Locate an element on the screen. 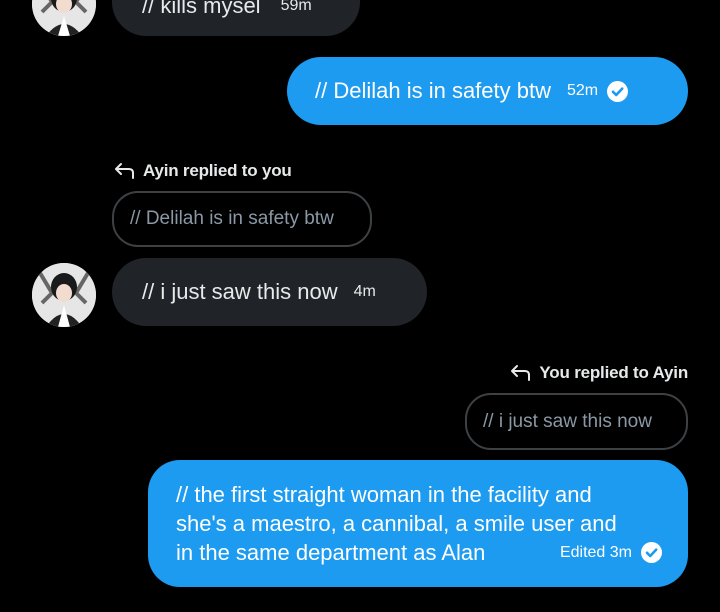  quoted-message: // Delilah is in safety btw is located at coordinates (242, 219).